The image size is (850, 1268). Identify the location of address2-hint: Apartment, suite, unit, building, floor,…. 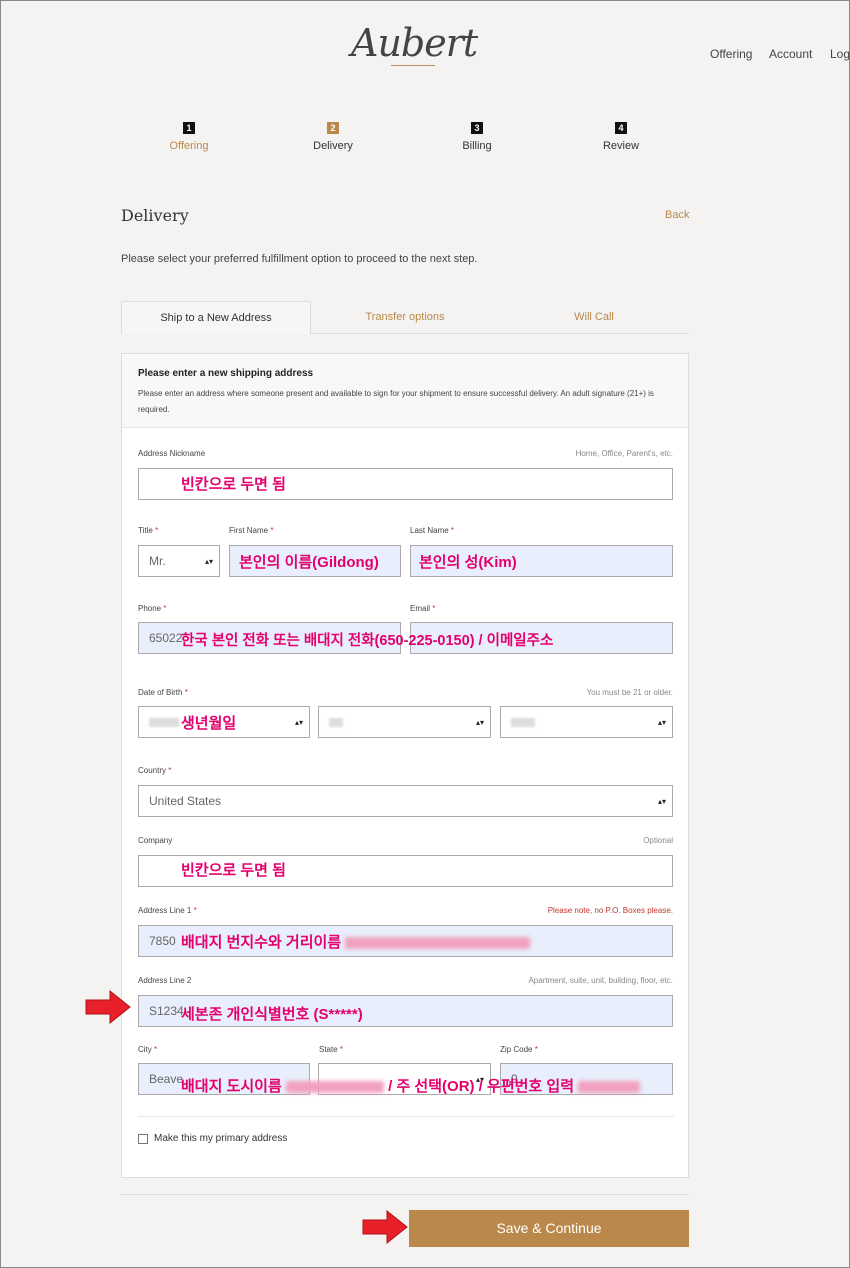
(600, 980).